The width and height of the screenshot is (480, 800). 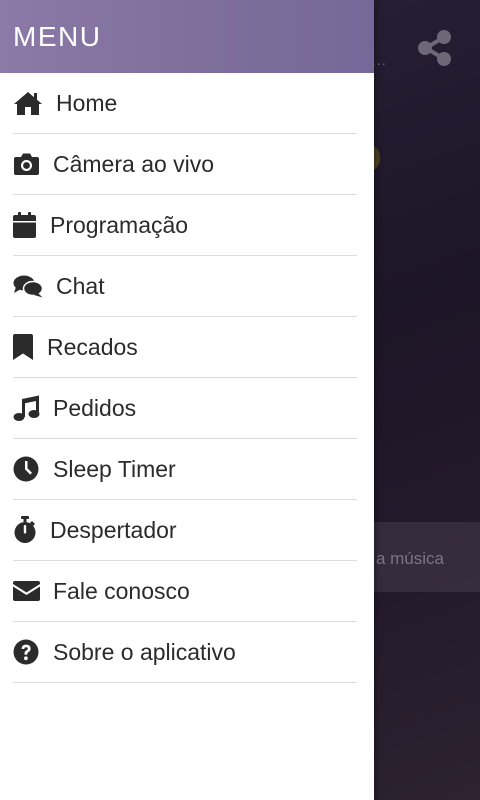 I want to click on envelope-icon, so click(x=28, y=591).